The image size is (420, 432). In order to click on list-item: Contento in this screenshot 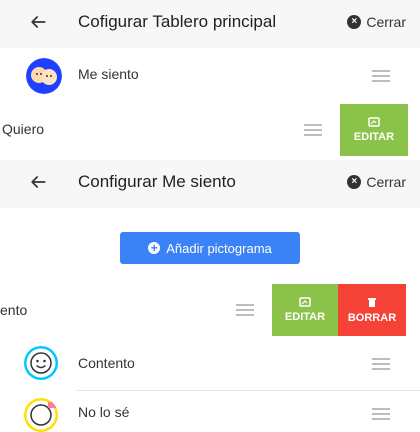, I will do `click(210, 364)`.